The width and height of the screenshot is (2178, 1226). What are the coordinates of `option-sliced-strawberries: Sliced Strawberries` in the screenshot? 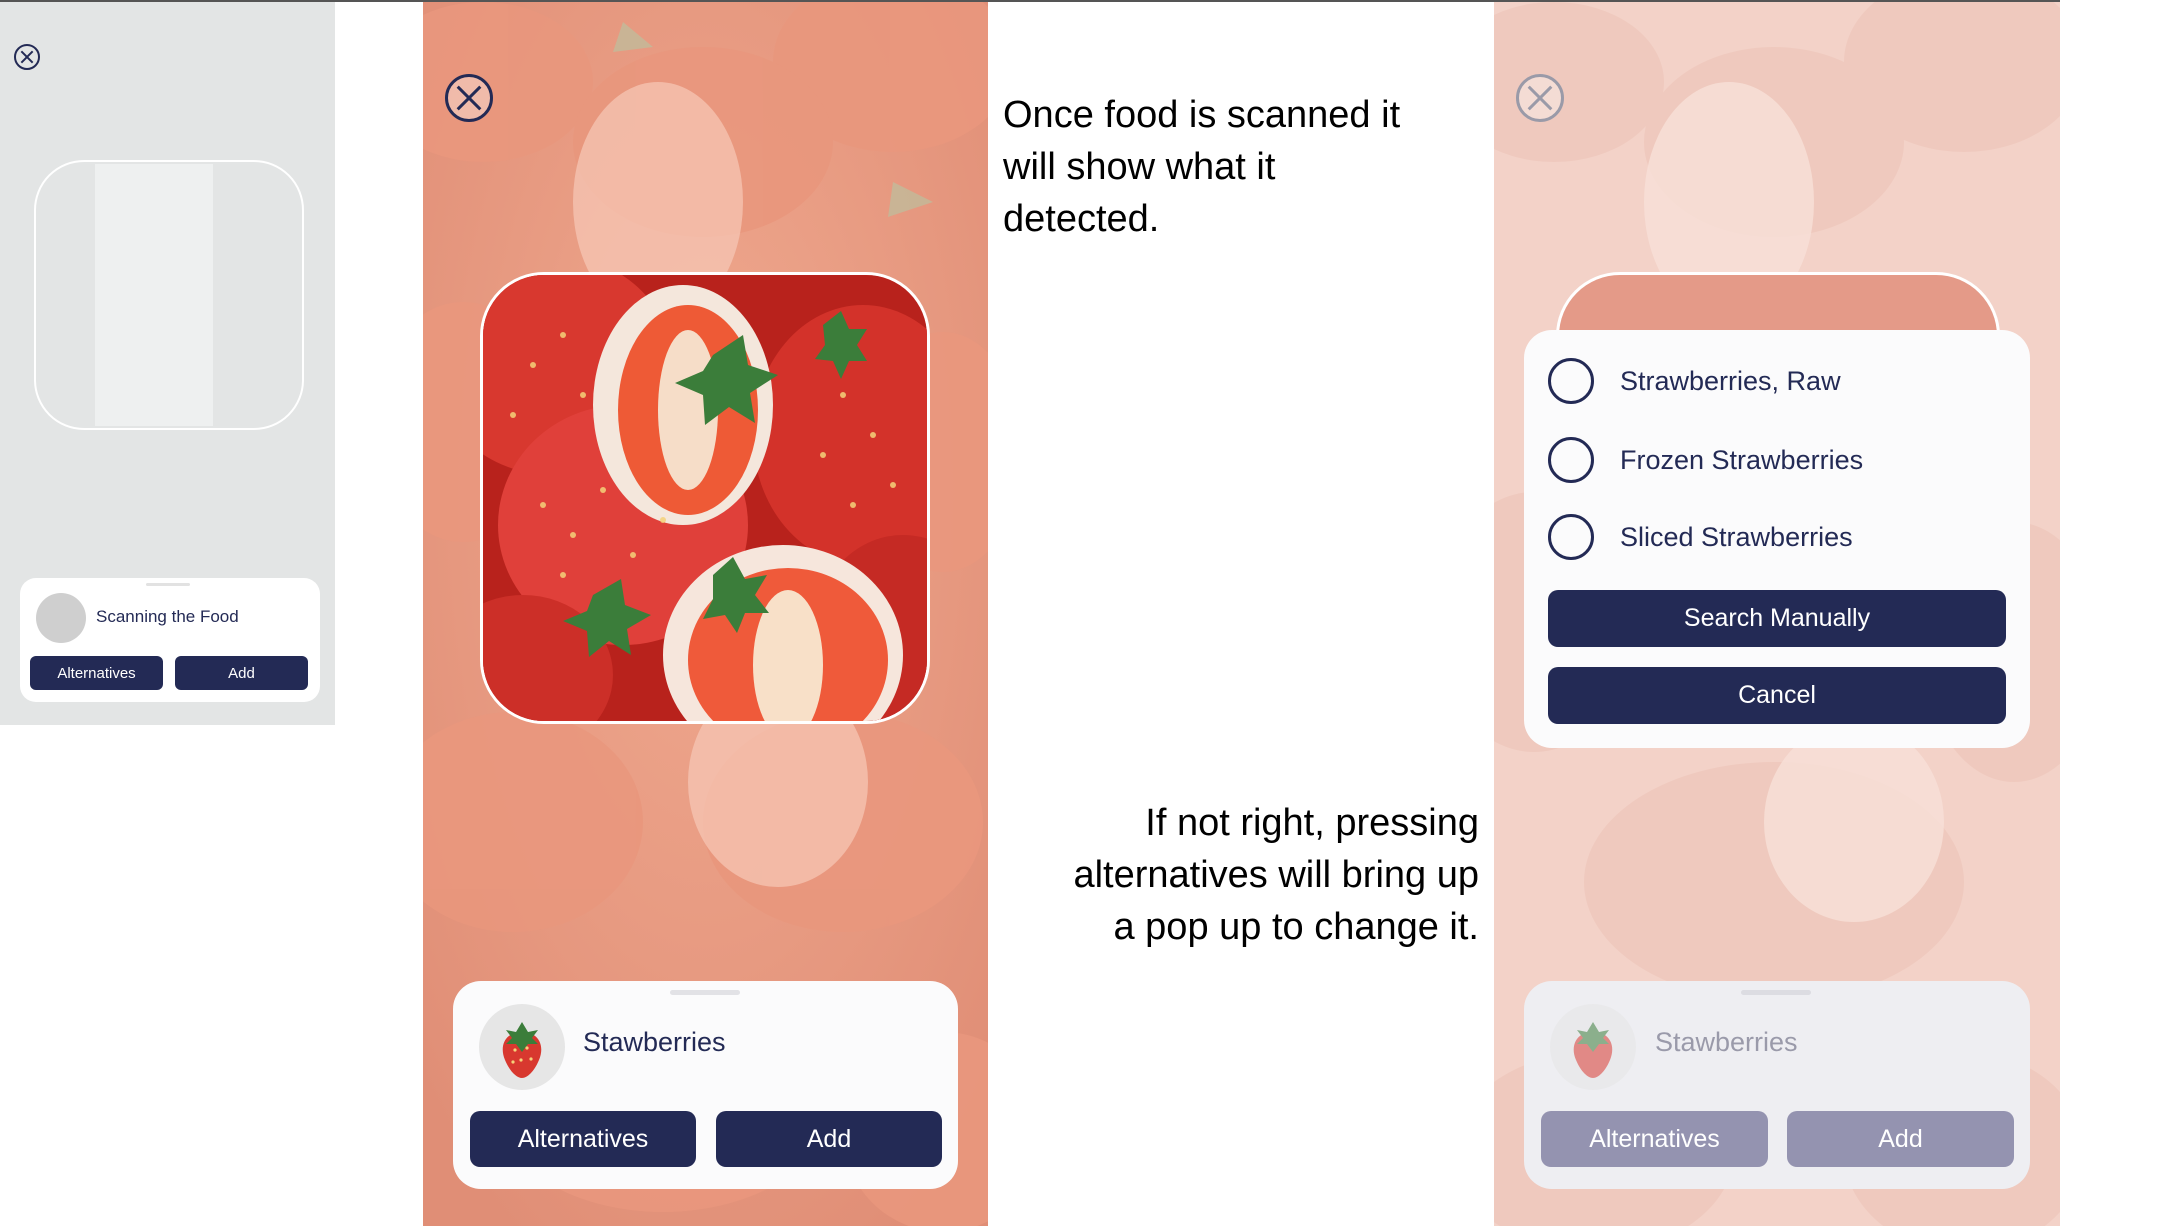 It's located at (1700, 537).